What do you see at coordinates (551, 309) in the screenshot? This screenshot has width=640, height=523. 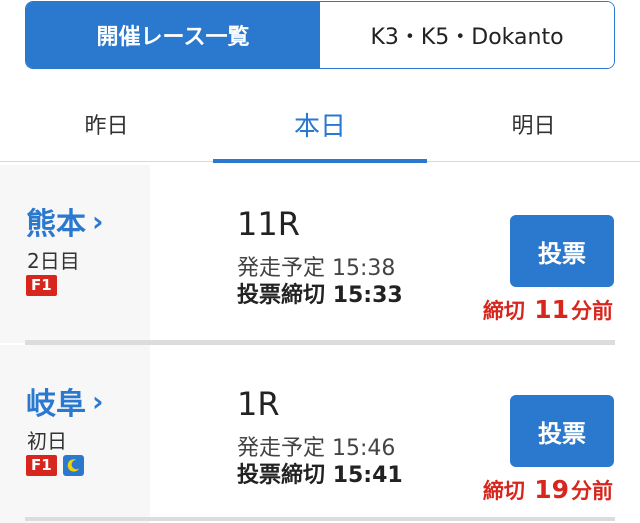 I see `countdown-value: 11` at bounding box center [551, 309].